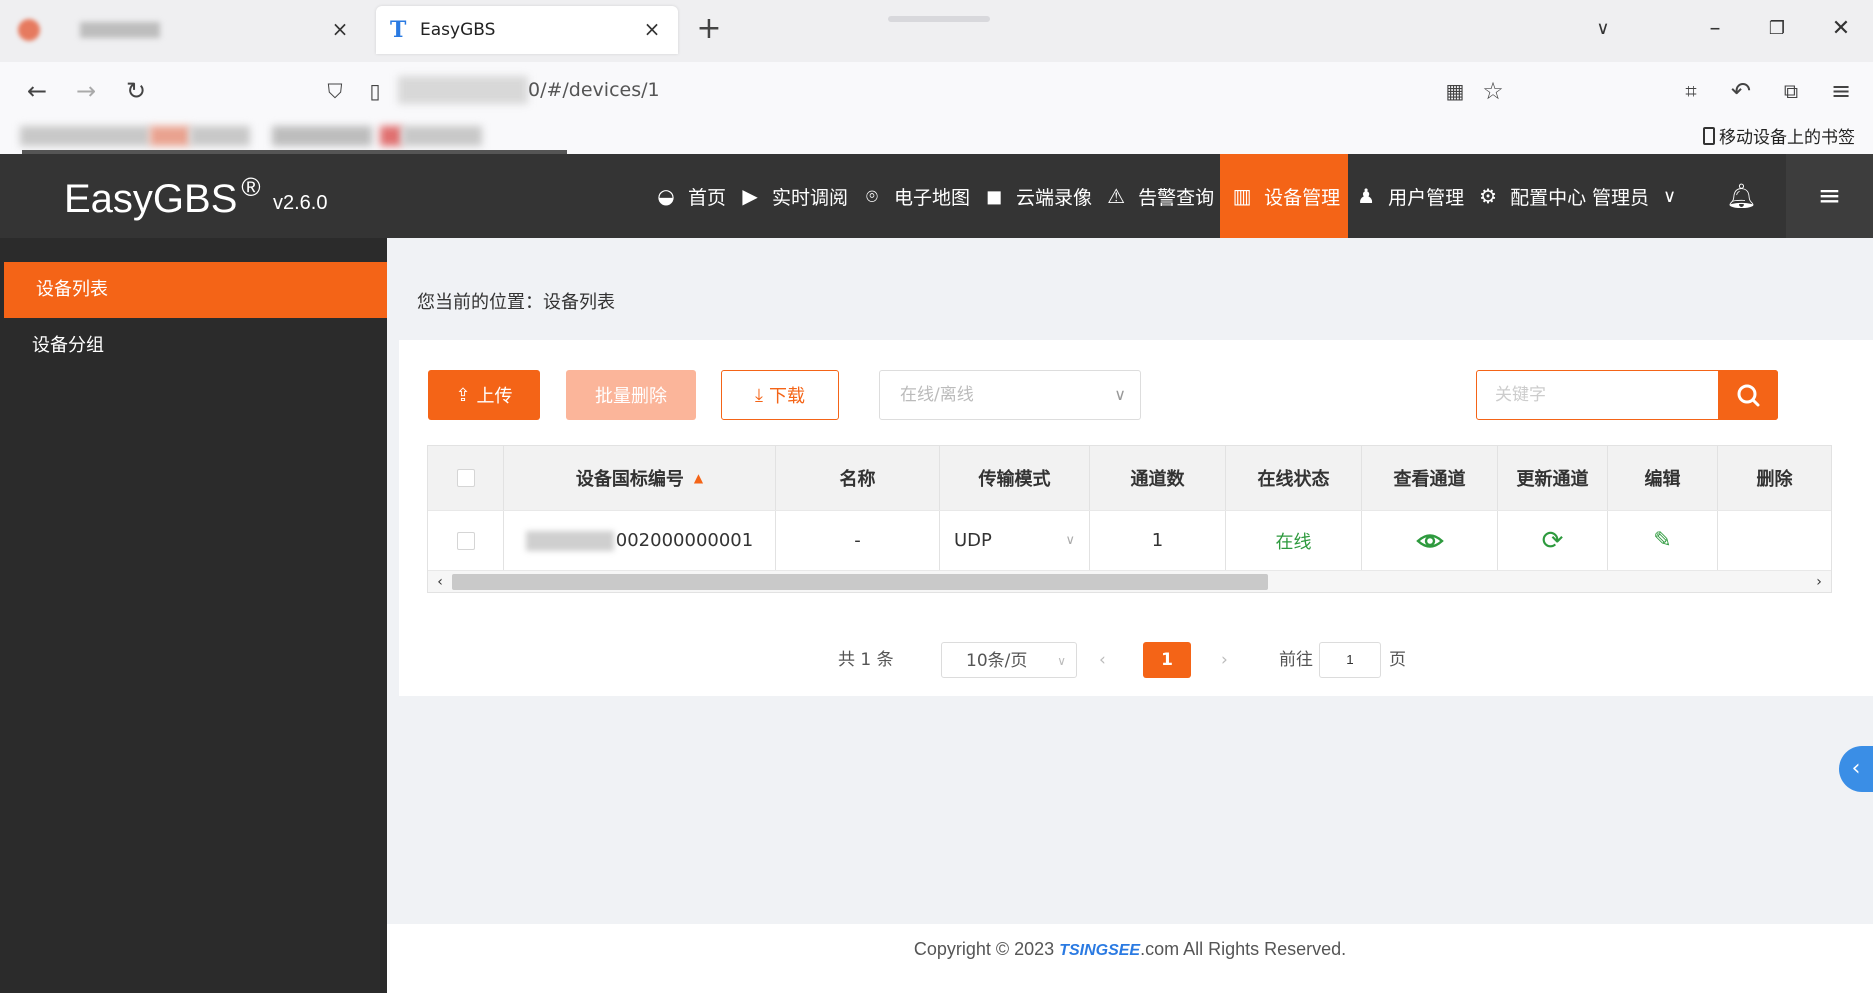  I want to click on undo-icon: ↶, so click(1741, 91).